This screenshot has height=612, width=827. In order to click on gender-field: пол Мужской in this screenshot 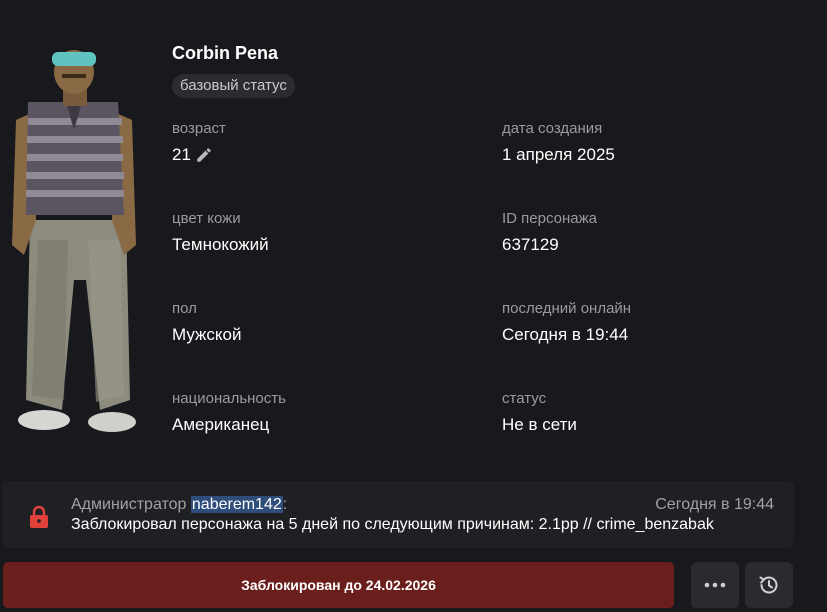, I will do `click(207, 322)`.